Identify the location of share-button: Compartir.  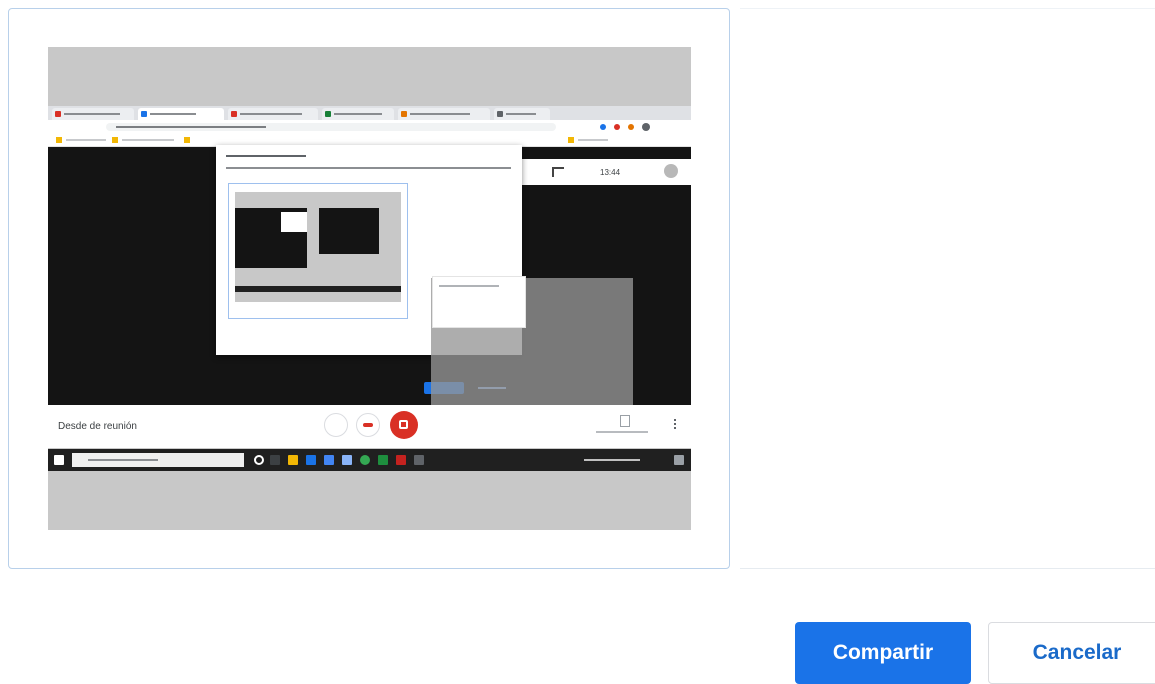
(883, 653).